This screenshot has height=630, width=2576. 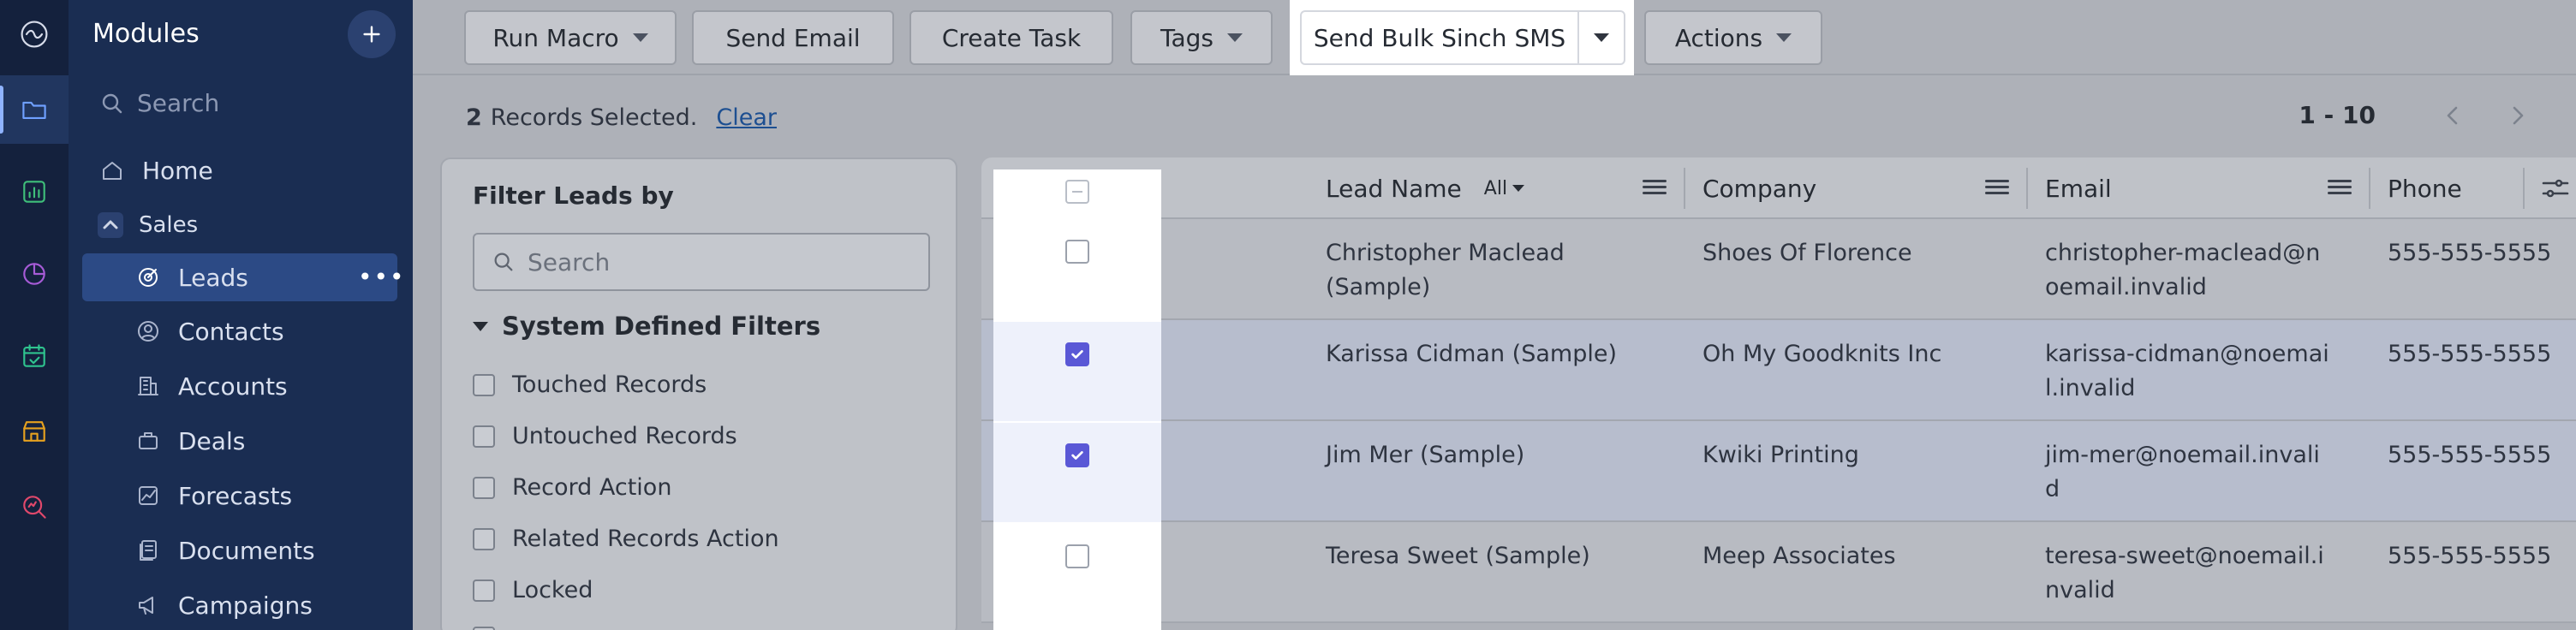 What do you see at coordinates (573, 195) in the screenshot?
I see `filter-title: Filter Leads by` at bounding box center [573, 195].